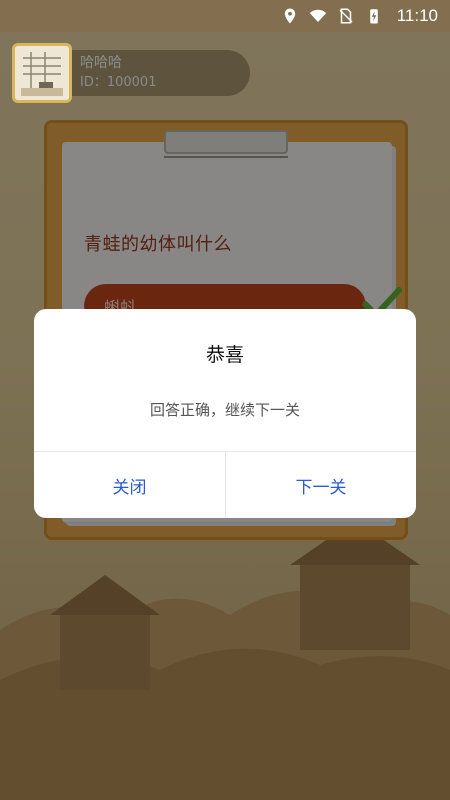 The height and width of the screenshot is (800, 450). What do you see at coordinates (225, 16) in the screenshot?
I see `status-bar: 11:10` at bounding box center [225, 16].